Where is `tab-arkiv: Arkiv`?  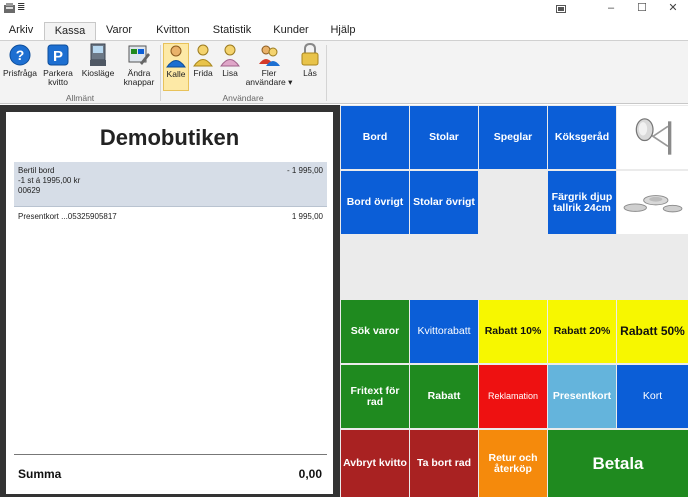
tab-arkiv: Arkiv is located at coordinates (21, 31).